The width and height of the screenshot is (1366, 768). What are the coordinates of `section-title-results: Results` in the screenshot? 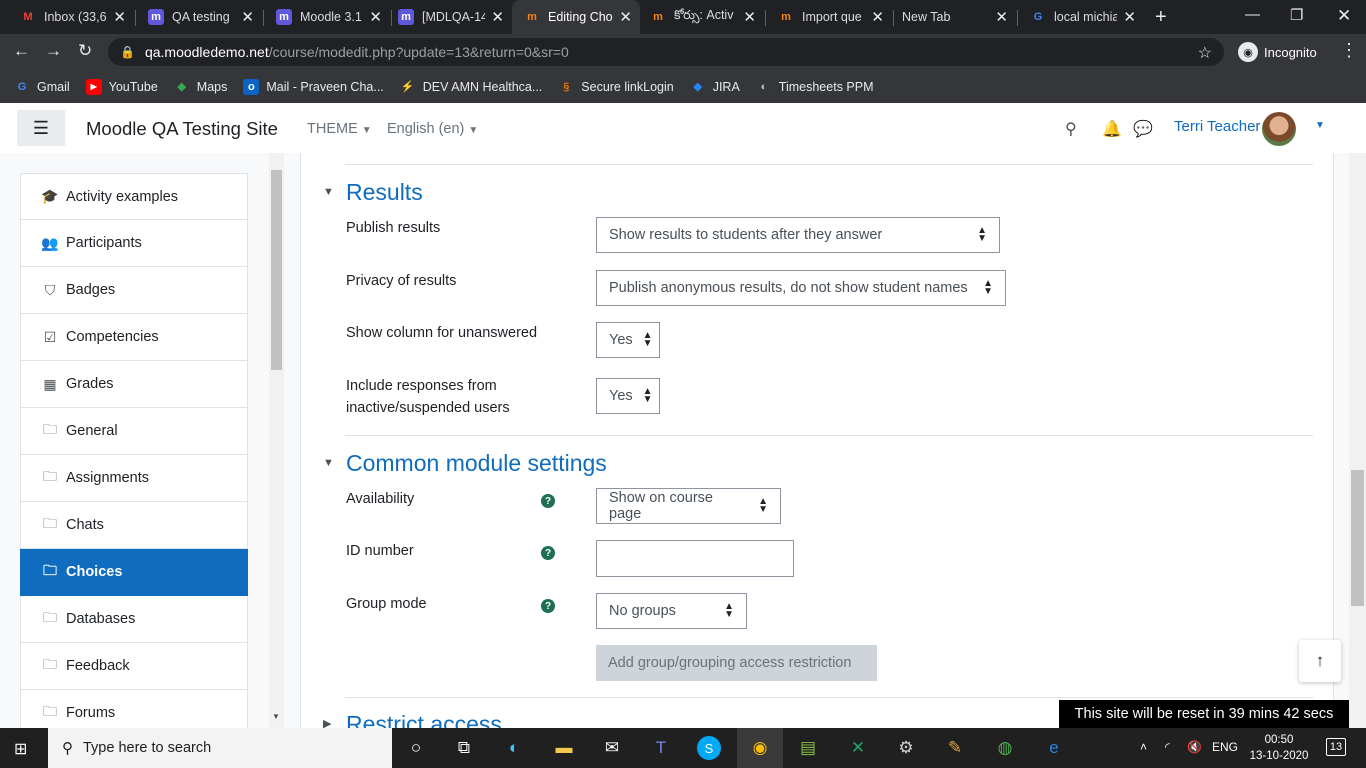 It's located at (384, 192).